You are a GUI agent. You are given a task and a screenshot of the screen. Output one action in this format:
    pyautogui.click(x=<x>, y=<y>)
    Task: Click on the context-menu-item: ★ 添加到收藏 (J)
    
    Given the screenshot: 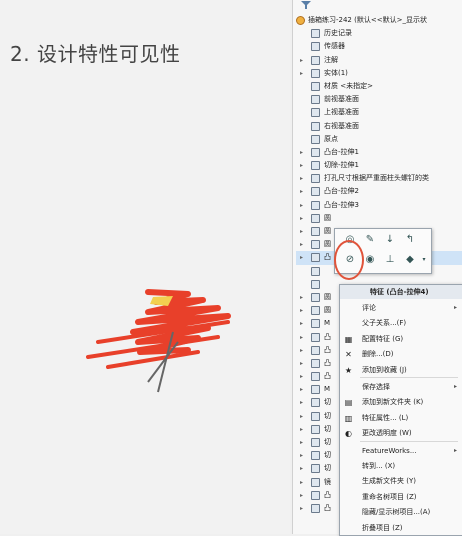 What is the action you would take?
    pyautogui.click(x=401, y=370)
    